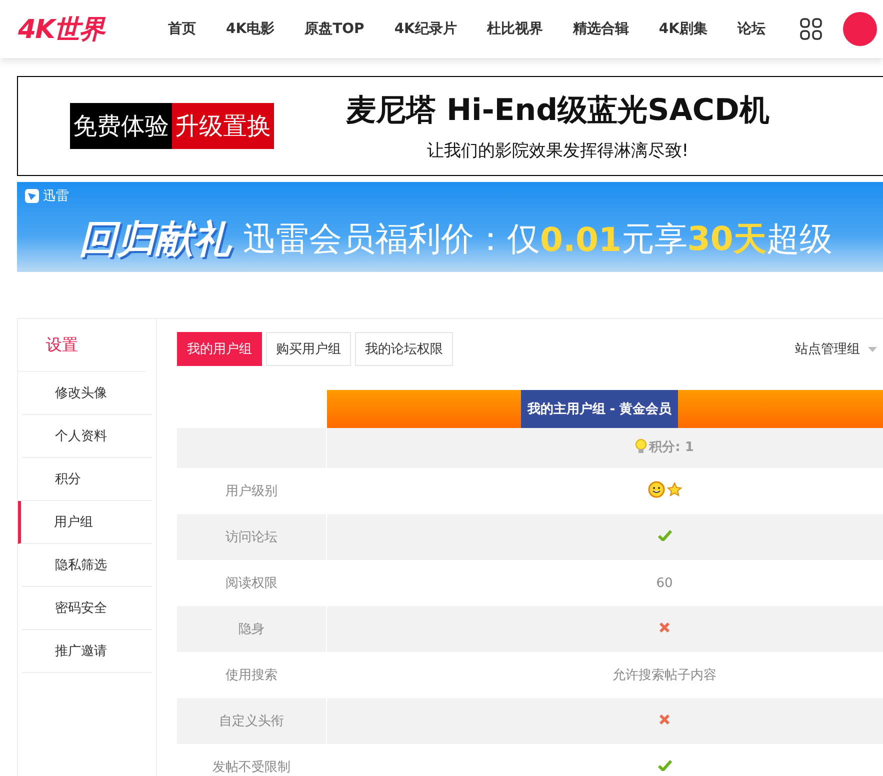  I want to click on ad-label: 免费体验, so click(121, 126).